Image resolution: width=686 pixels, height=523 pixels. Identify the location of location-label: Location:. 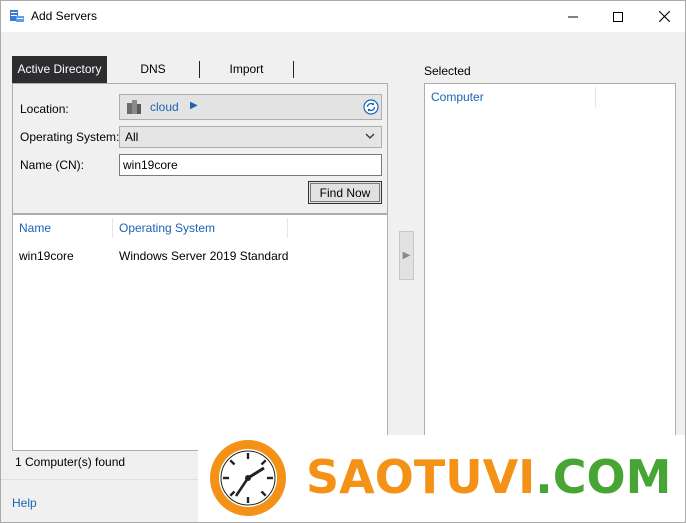
(44, 109).